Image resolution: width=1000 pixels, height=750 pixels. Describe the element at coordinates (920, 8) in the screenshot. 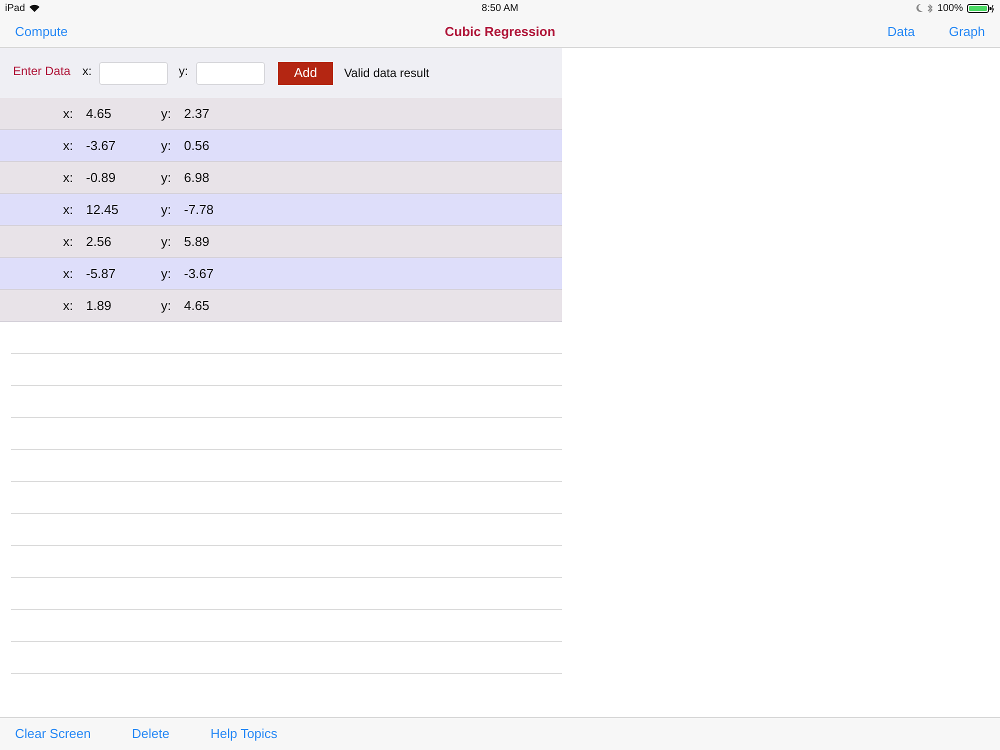

I see `moon-icon` at that location.